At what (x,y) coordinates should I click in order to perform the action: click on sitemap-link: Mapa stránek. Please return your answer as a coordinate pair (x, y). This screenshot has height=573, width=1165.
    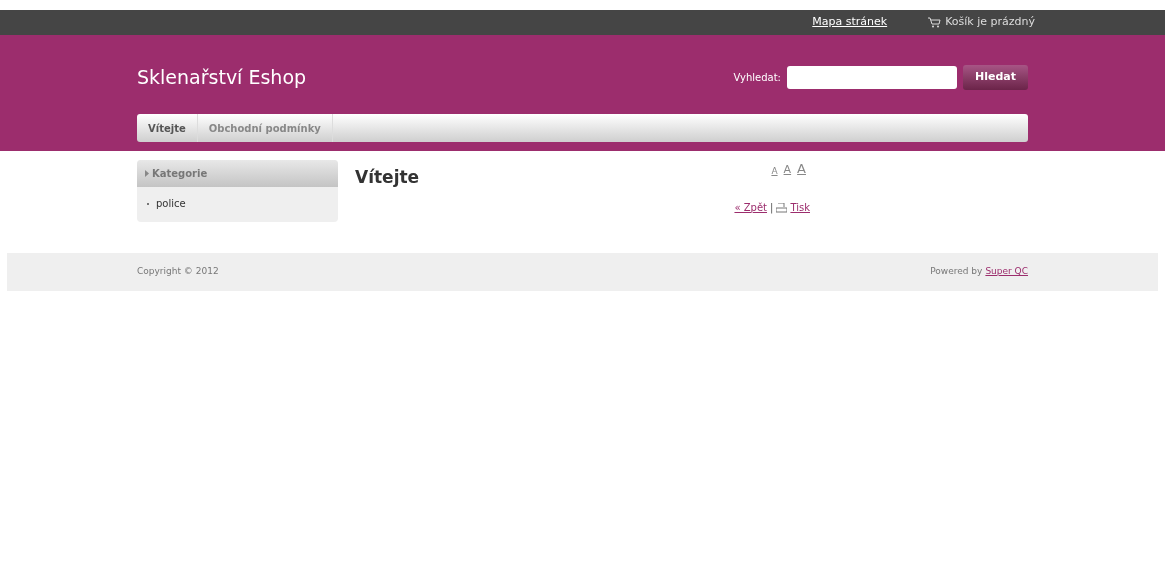
    Looking at the image, I should click on (850, 22).